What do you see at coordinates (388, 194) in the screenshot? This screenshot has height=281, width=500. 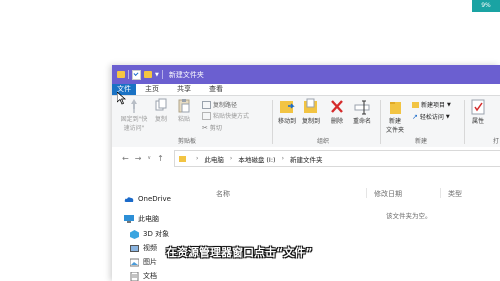 I see `column-header-date: 修改日期` at bounding box center [388, 194].